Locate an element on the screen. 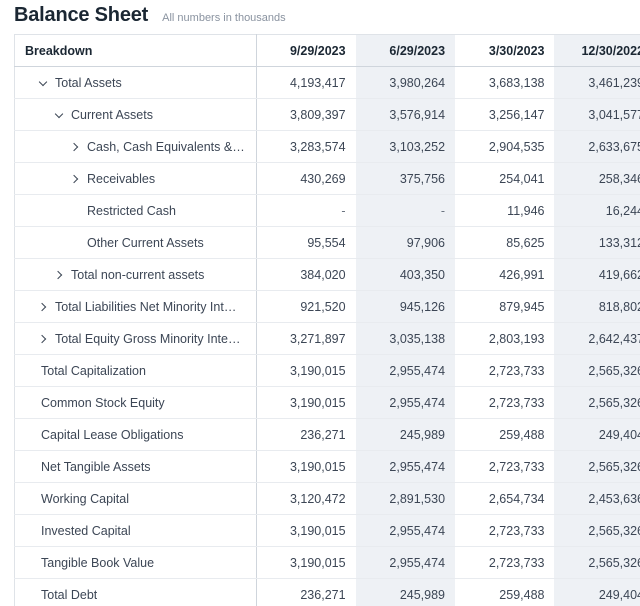  row-value-cell: 254,041 is located at coordinates (505, 178).